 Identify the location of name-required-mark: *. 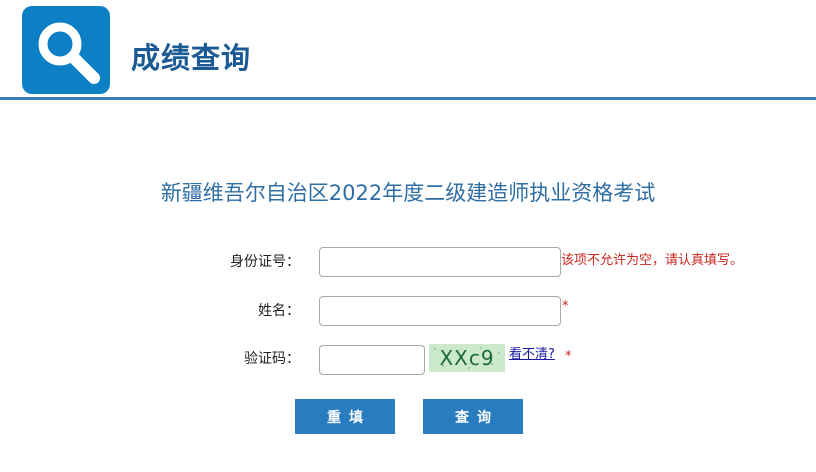
(565, 306).